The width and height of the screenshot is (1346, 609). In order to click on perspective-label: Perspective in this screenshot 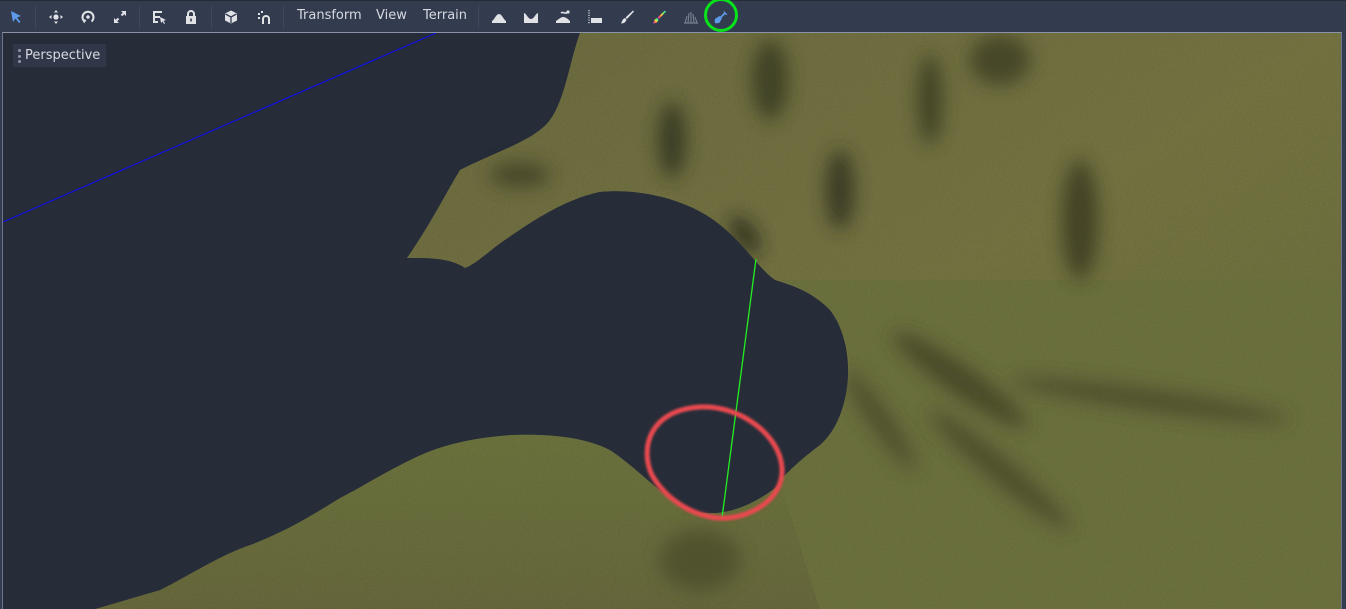, I will do `click(63, 55)`.